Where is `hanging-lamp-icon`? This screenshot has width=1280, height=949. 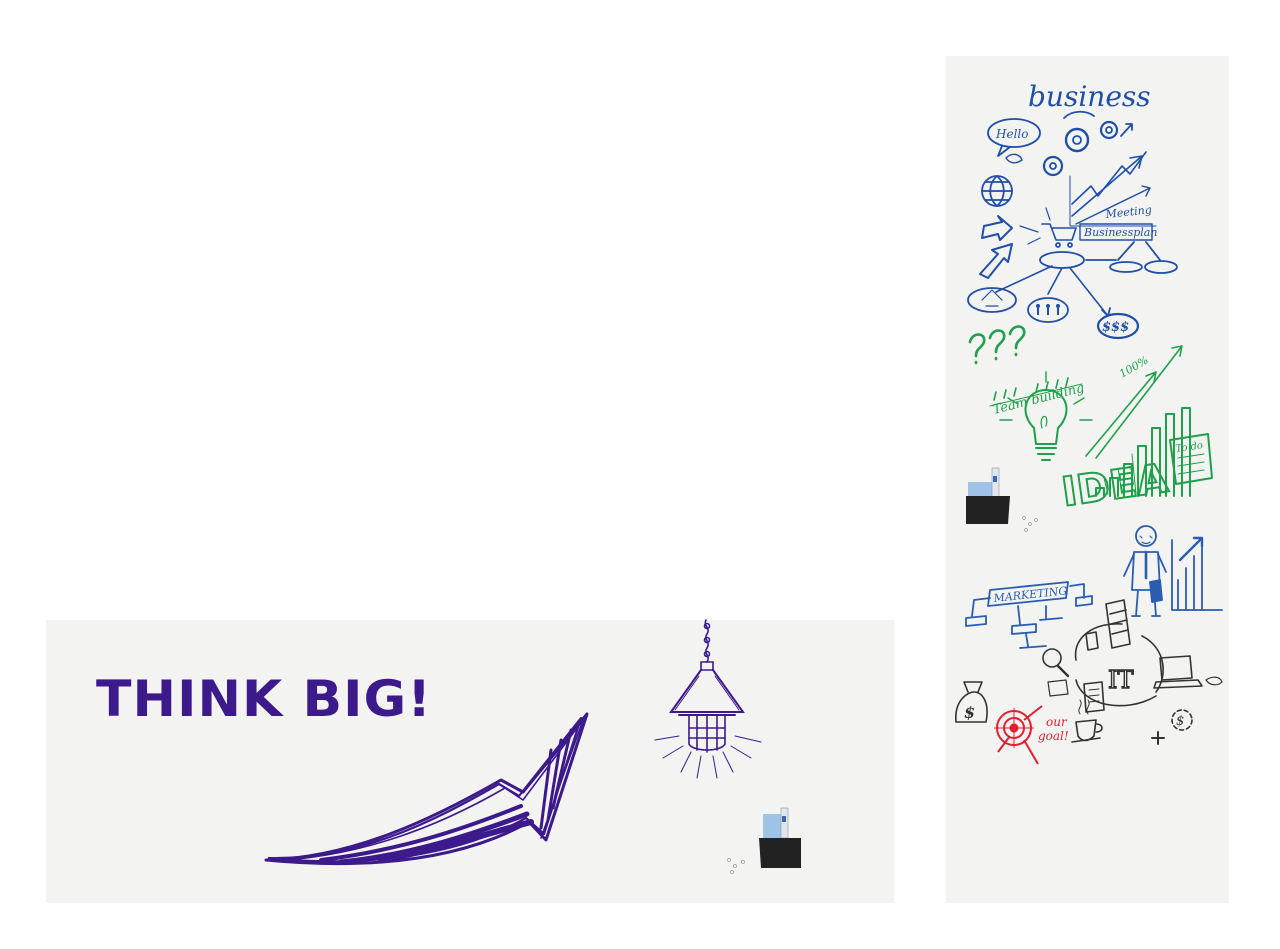 hanging-lamp-icon is located at coordinates (708, 699).